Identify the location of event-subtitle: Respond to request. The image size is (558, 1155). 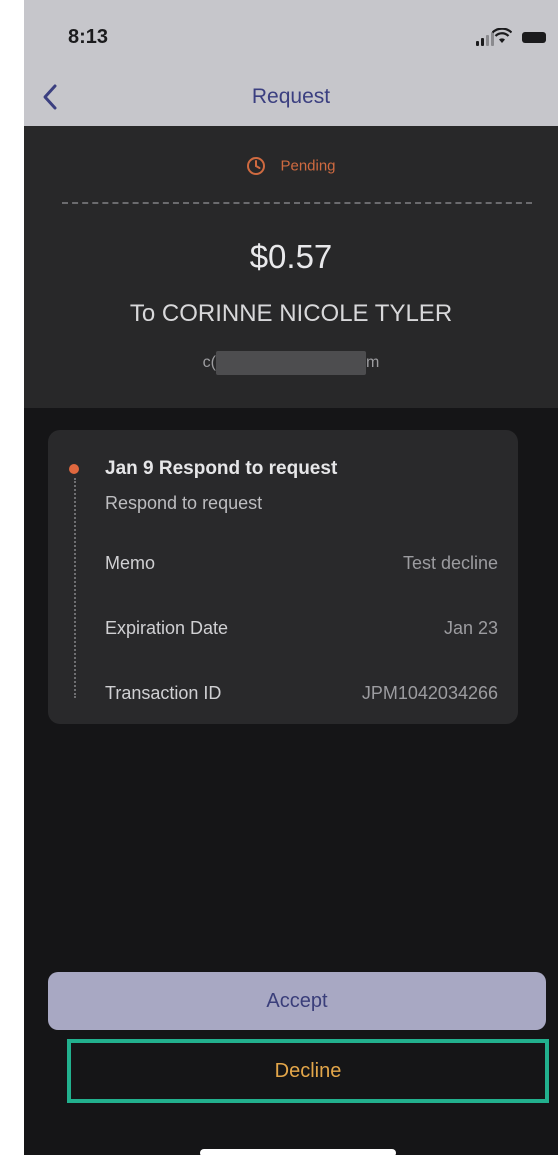
(184, 503).